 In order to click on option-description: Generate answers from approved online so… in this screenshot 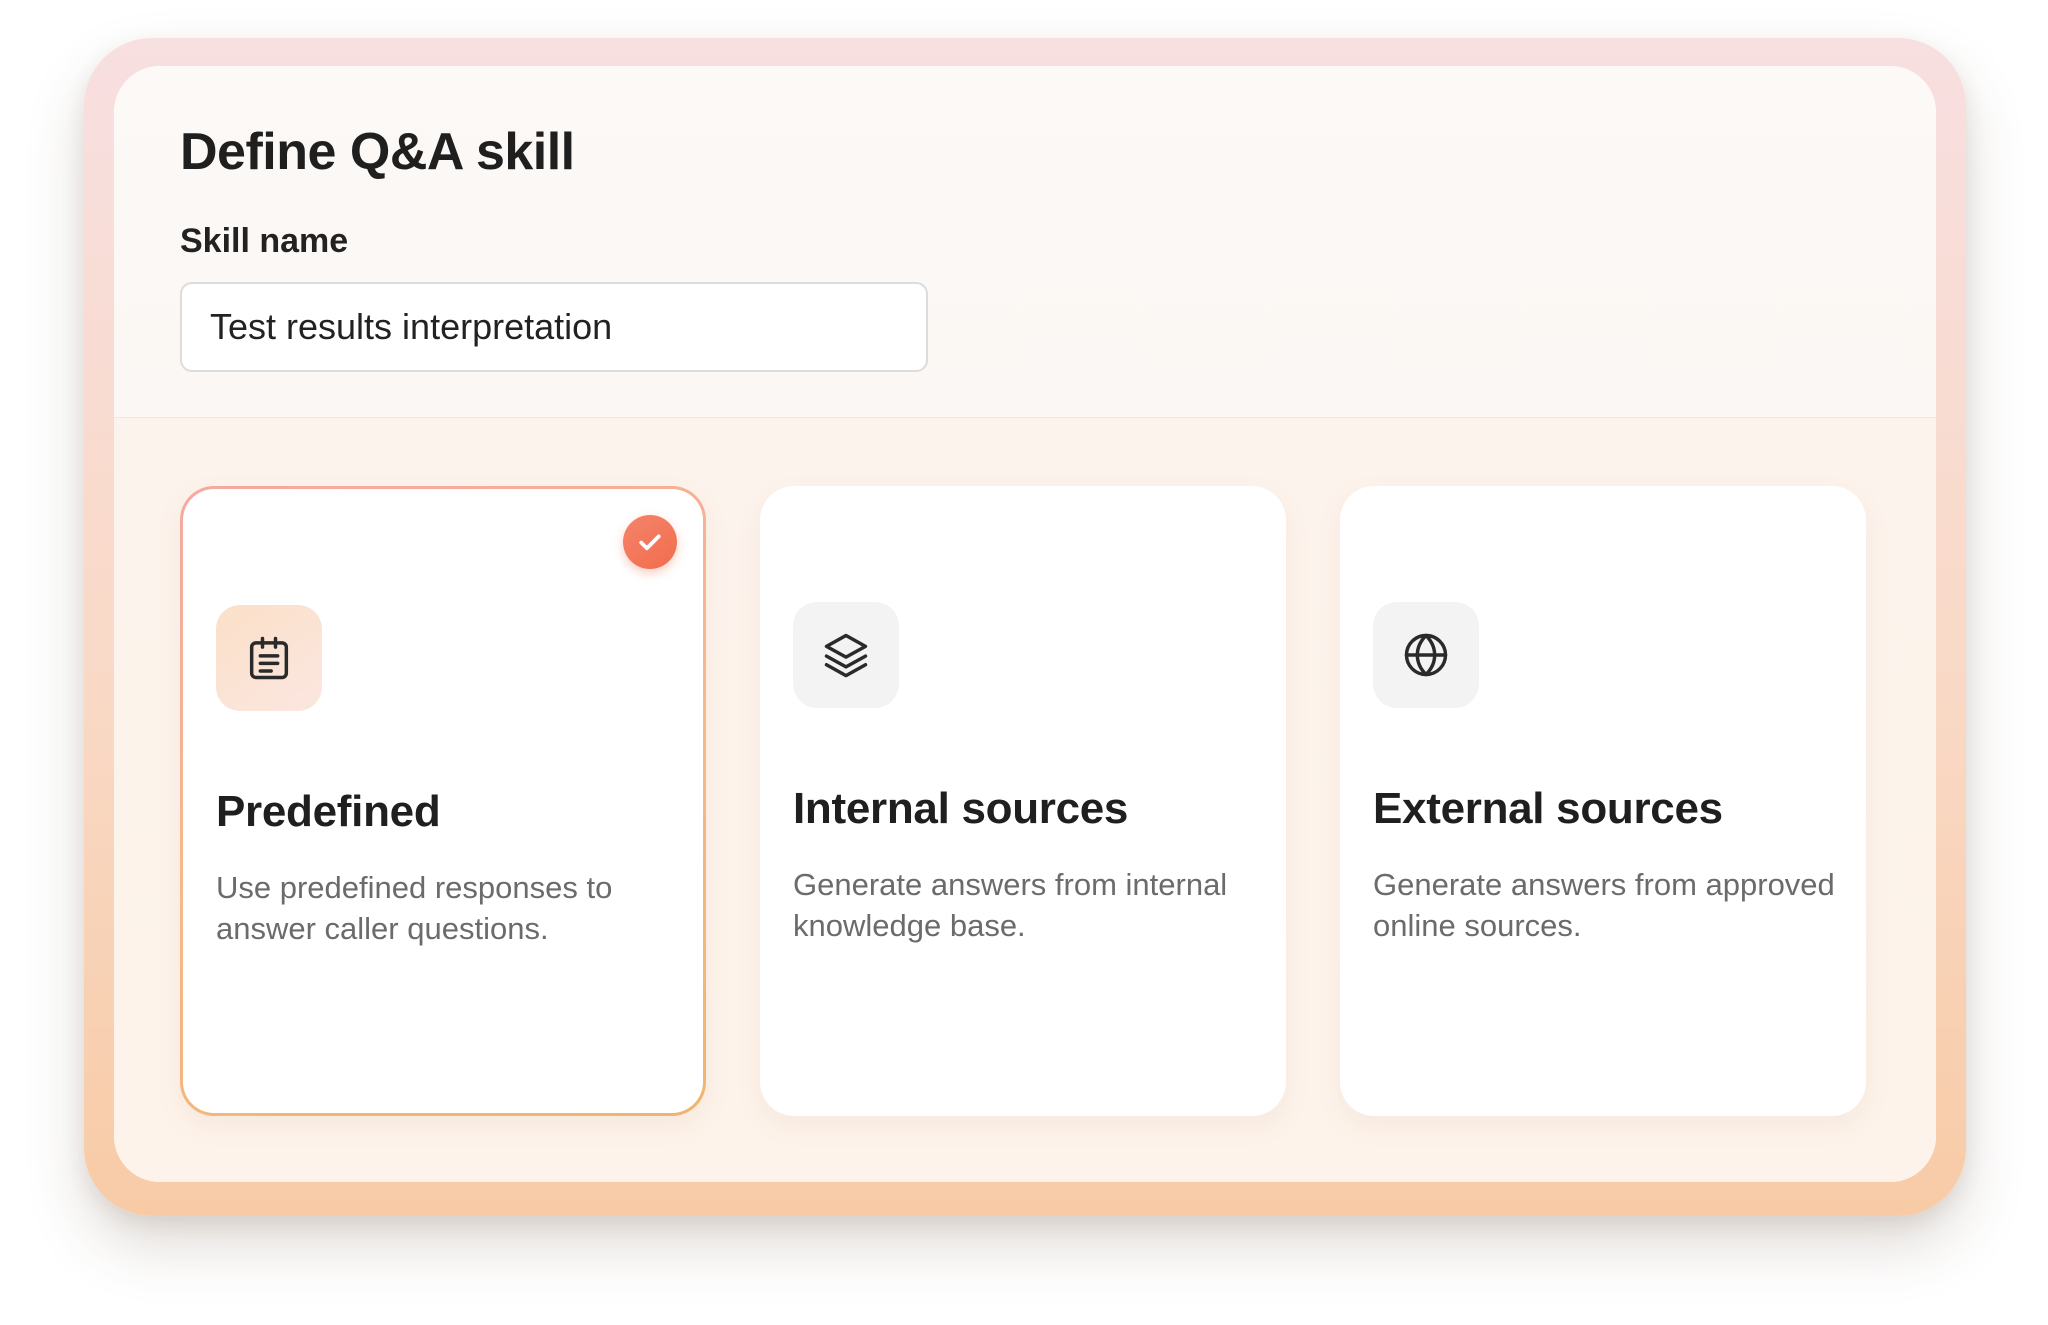, I will do `click(1604, 905)`.